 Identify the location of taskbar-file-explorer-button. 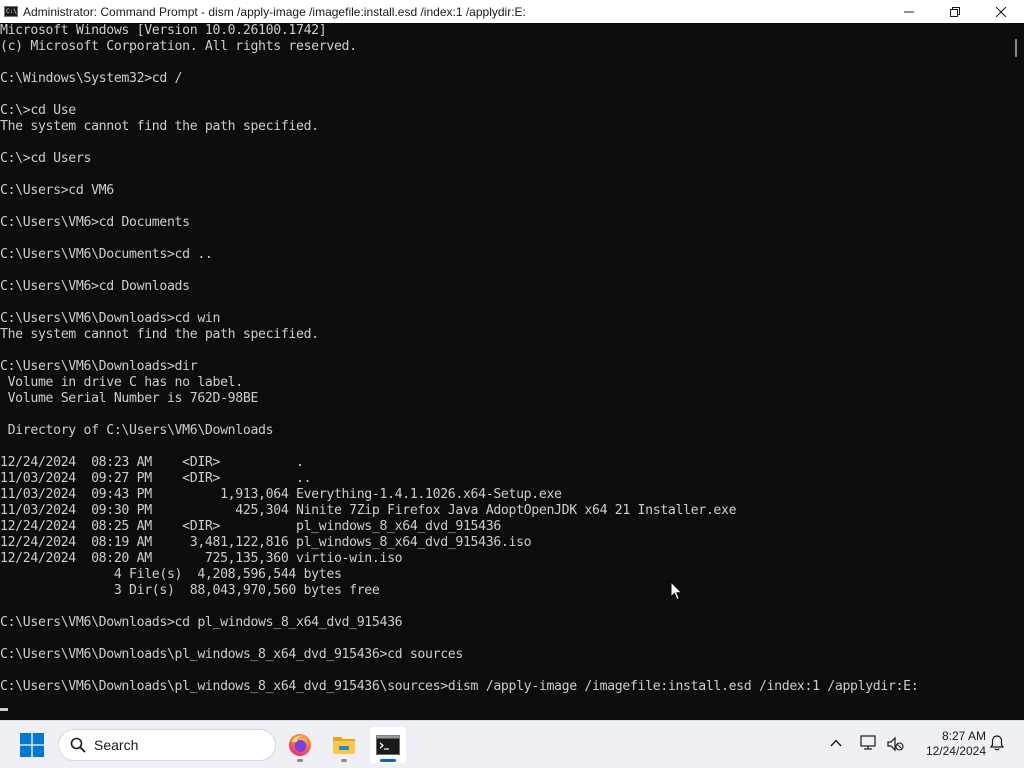
(344, 745).